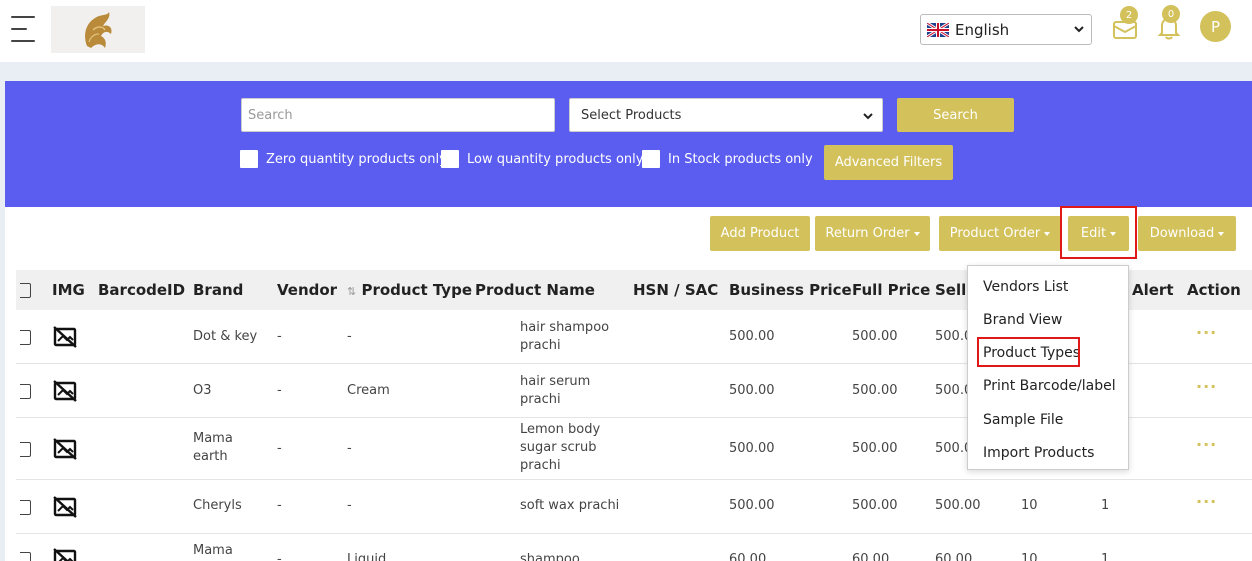 Image resolution: width=1252 pixels, height=561 pixels. What do you see at coordinates (398, 115) in the screenshot?
I see `search-input` at bounding box center [398, 115].